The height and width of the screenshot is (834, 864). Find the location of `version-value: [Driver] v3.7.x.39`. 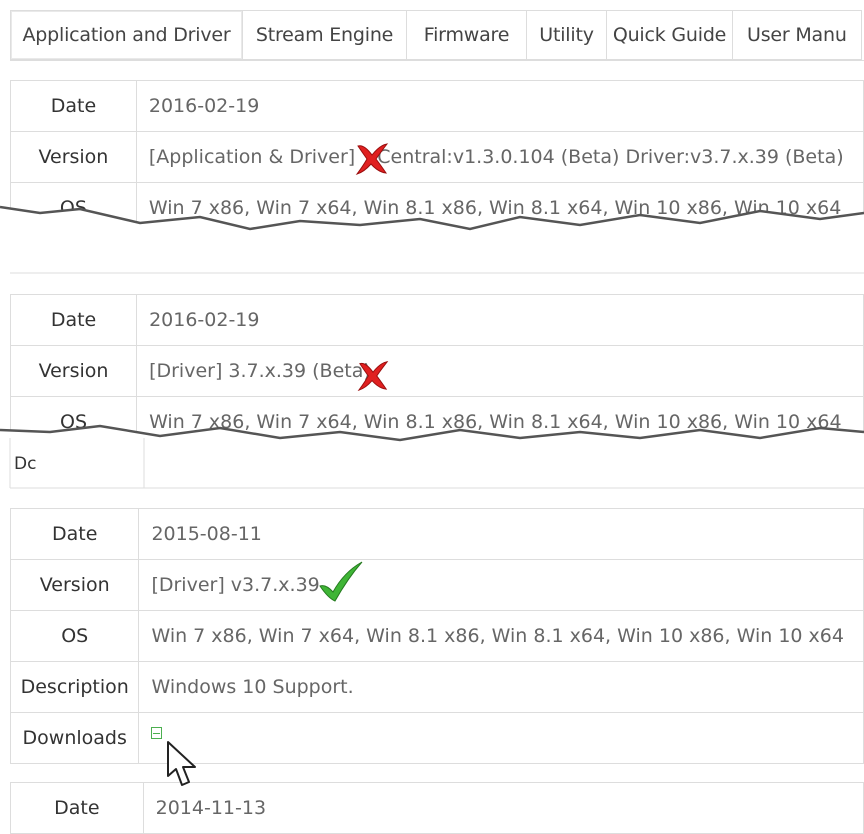

version-value: [Driver] v3.7.x.39 is located at coordinates (501, 585).